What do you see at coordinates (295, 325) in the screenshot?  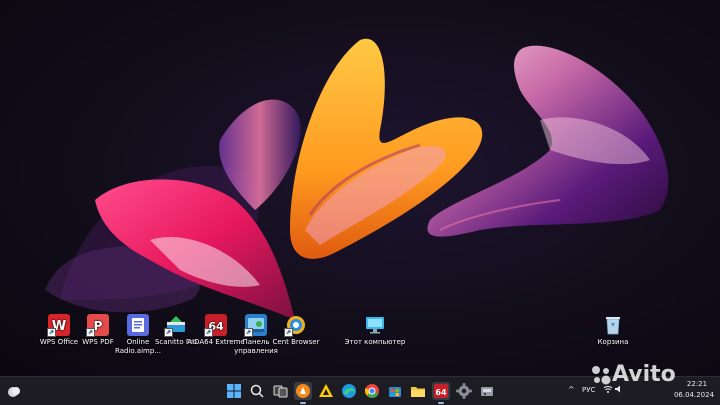 I see `cent-browser-icon: ↗` at bounding box center [295, 325].